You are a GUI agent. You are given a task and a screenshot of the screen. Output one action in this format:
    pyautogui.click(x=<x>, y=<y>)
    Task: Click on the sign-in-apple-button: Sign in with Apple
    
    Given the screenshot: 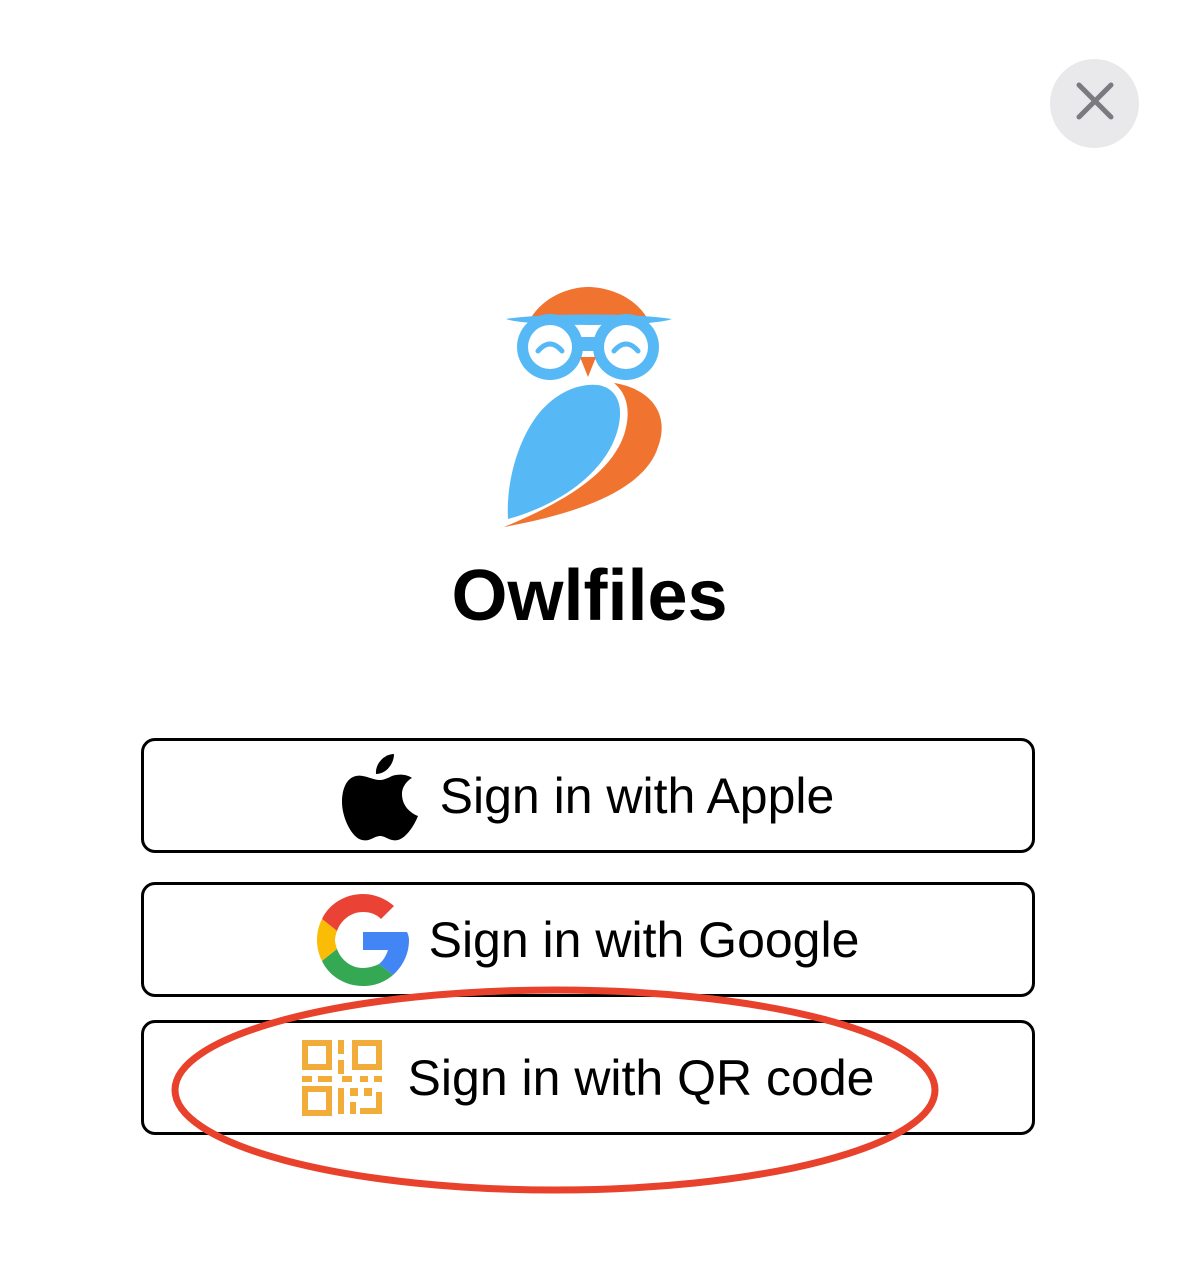 What is the action you would take?
    pyautogui.click(x=588, y=795)
    